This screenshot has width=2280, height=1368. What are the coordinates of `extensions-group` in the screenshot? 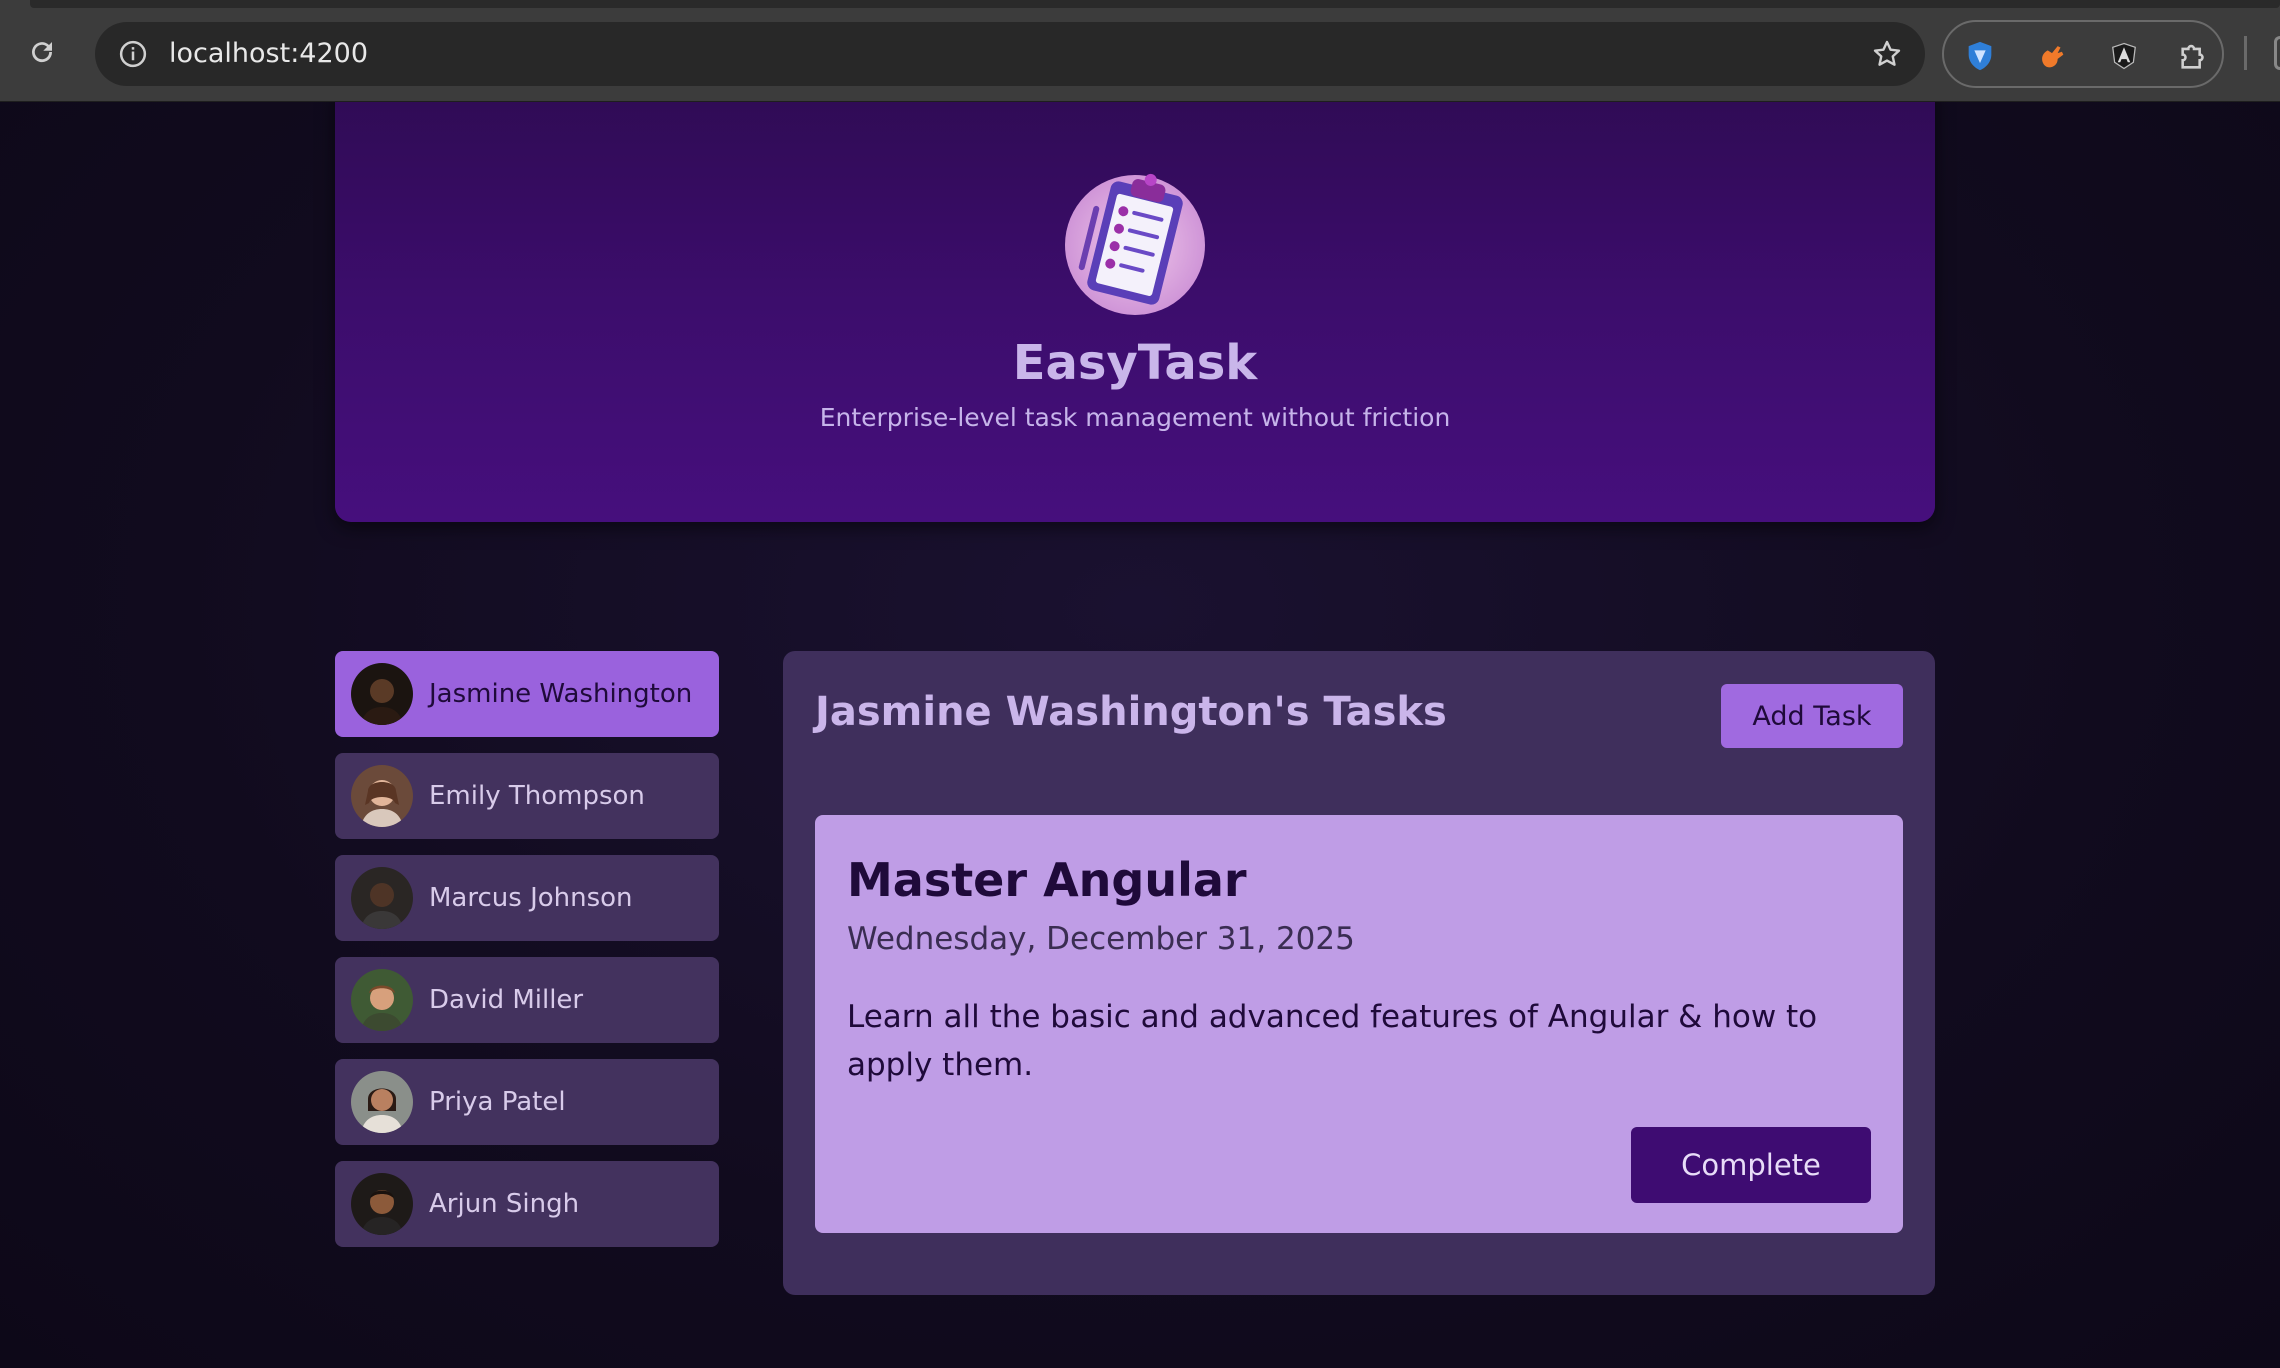 It's located at (2083, 54).